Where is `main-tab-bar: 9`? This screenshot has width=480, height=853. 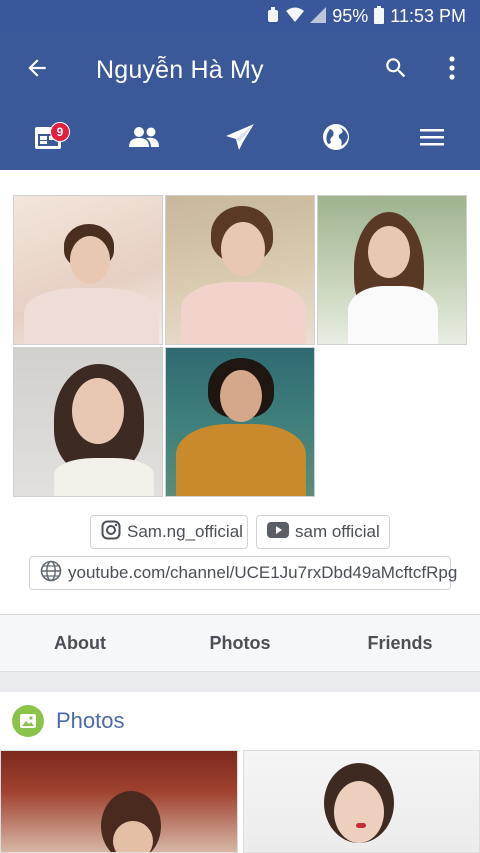
main-tab-bar: 9 is located at coordinates (240, 139).